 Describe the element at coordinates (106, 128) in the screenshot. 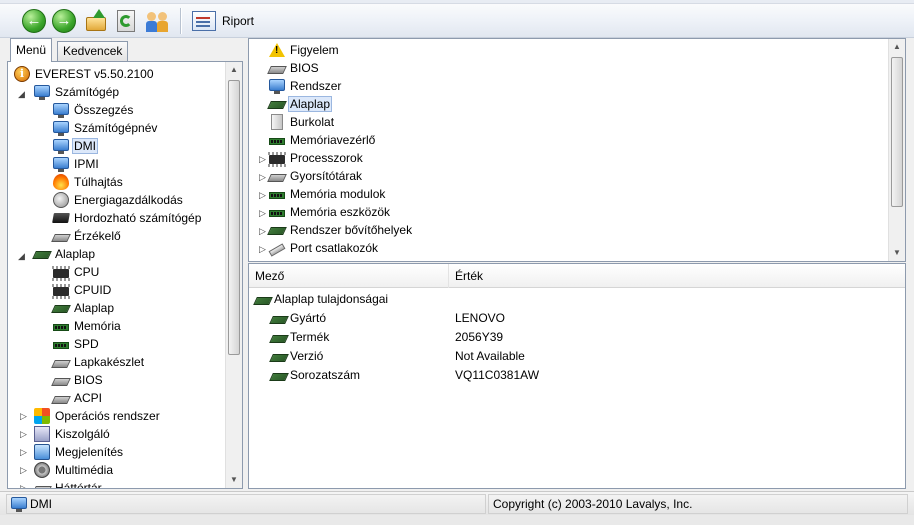

I see `tree-item-computer-name: Számítógépnév` at that location.